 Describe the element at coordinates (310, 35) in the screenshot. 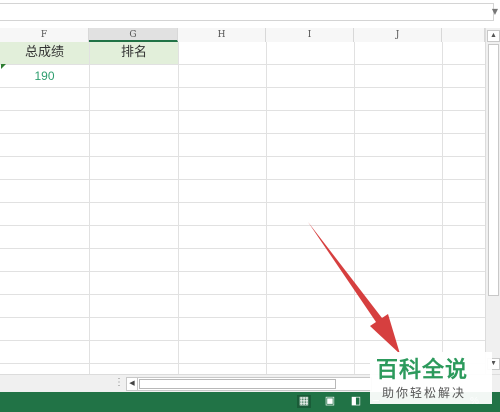

I see `column-header-i: I` at that location.